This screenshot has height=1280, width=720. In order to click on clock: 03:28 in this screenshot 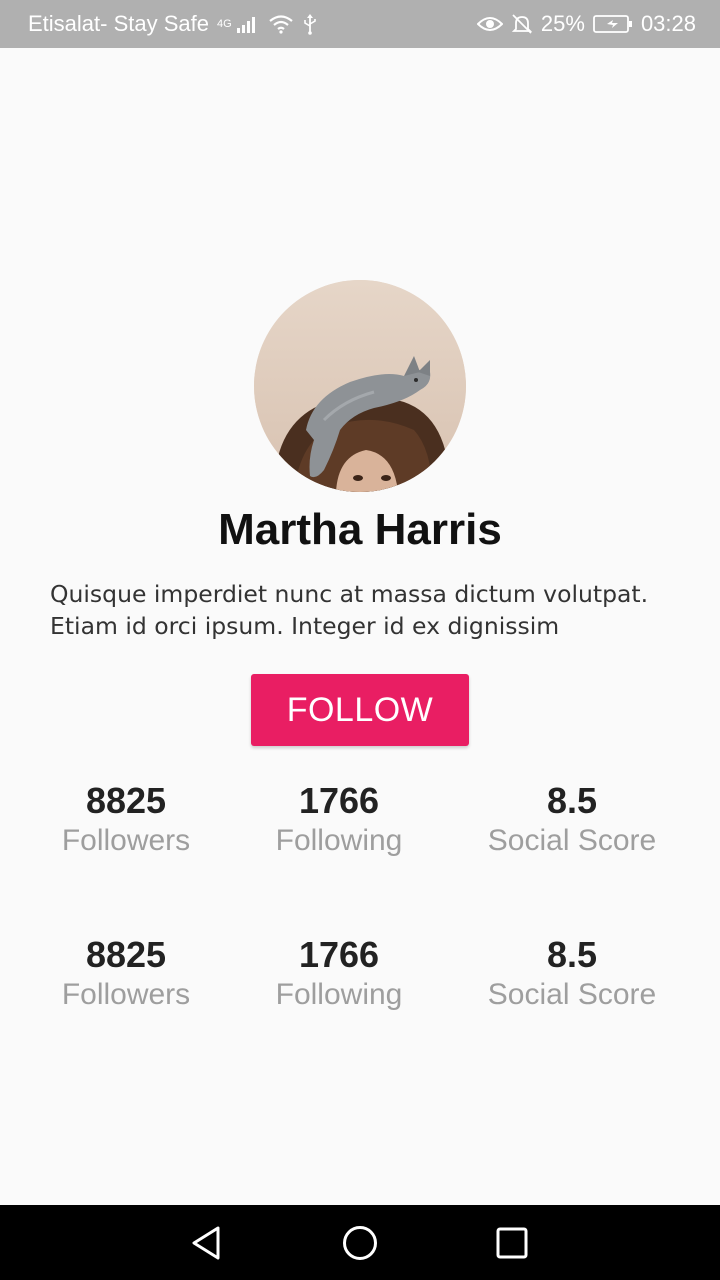, I will do `click(668, 23)`.